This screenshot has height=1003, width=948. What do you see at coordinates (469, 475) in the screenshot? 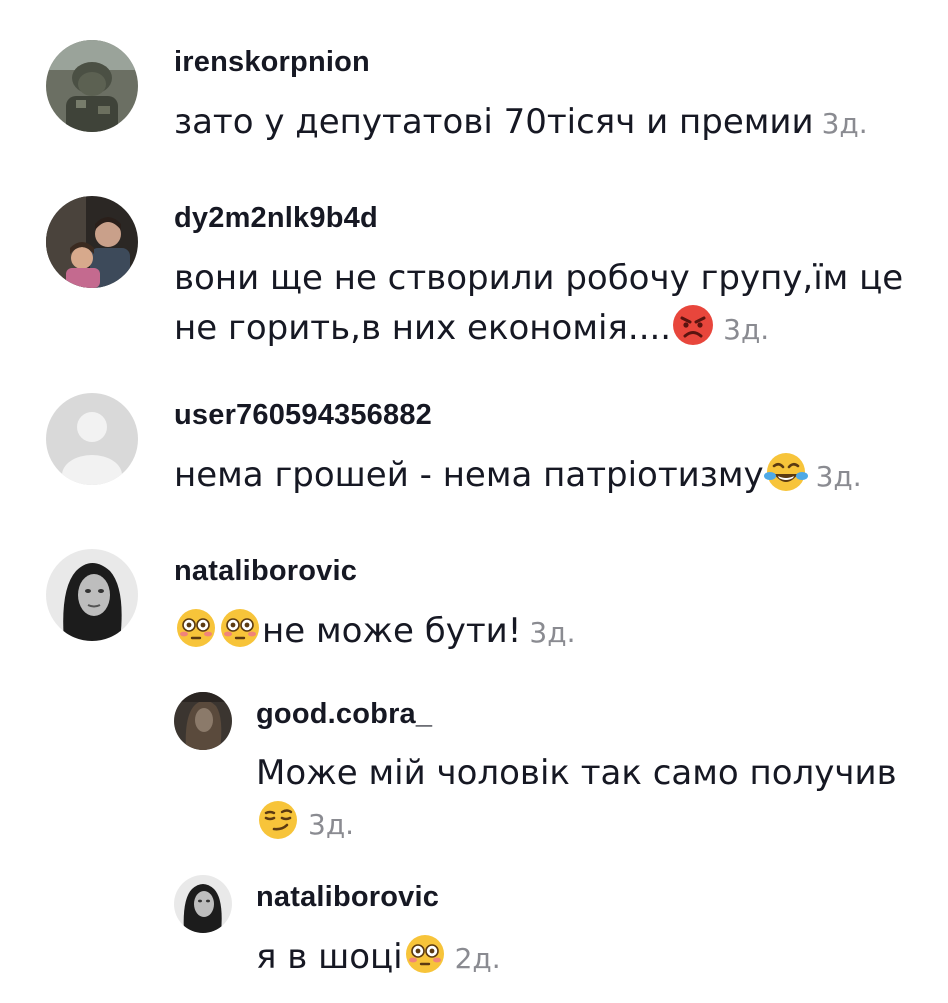
I see `comment-text-line: нема грошей - нема патріотизму` at bounding box center [469, 475].